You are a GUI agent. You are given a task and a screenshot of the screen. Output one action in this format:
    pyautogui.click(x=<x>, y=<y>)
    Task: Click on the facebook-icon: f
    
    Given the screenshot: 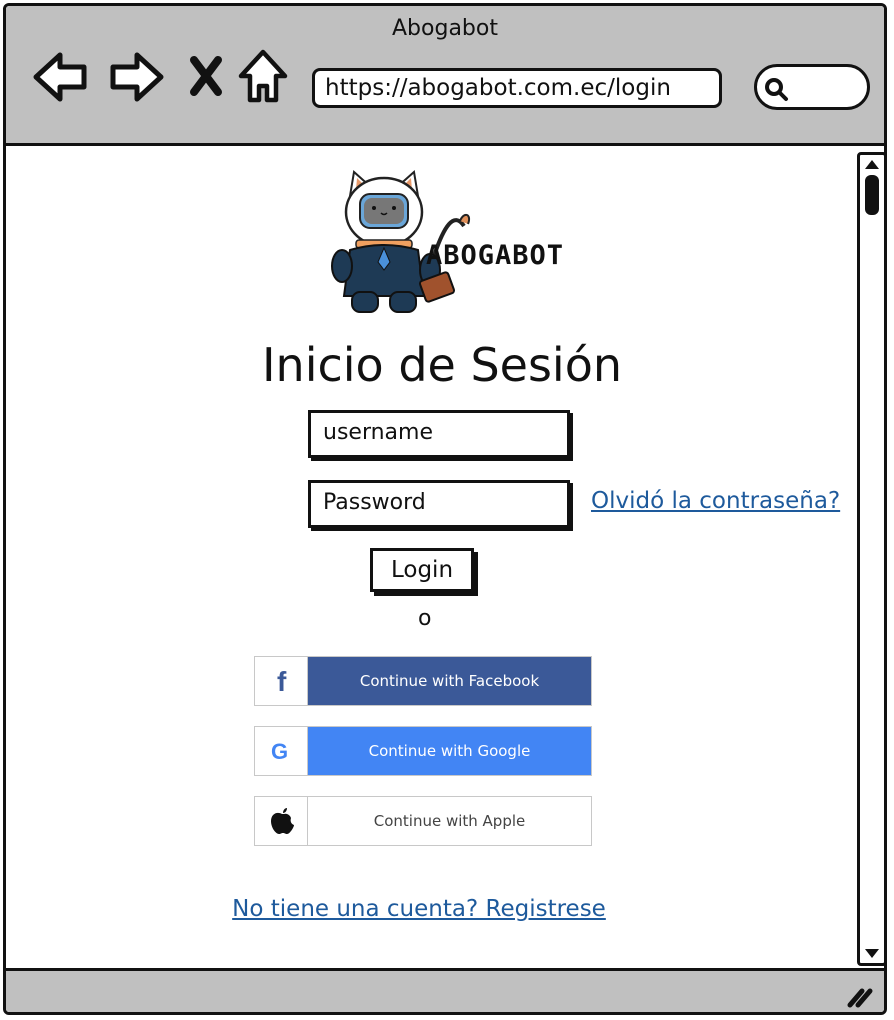 What is the action you would take?
    pyautogui.click(x=281, y=681)
    